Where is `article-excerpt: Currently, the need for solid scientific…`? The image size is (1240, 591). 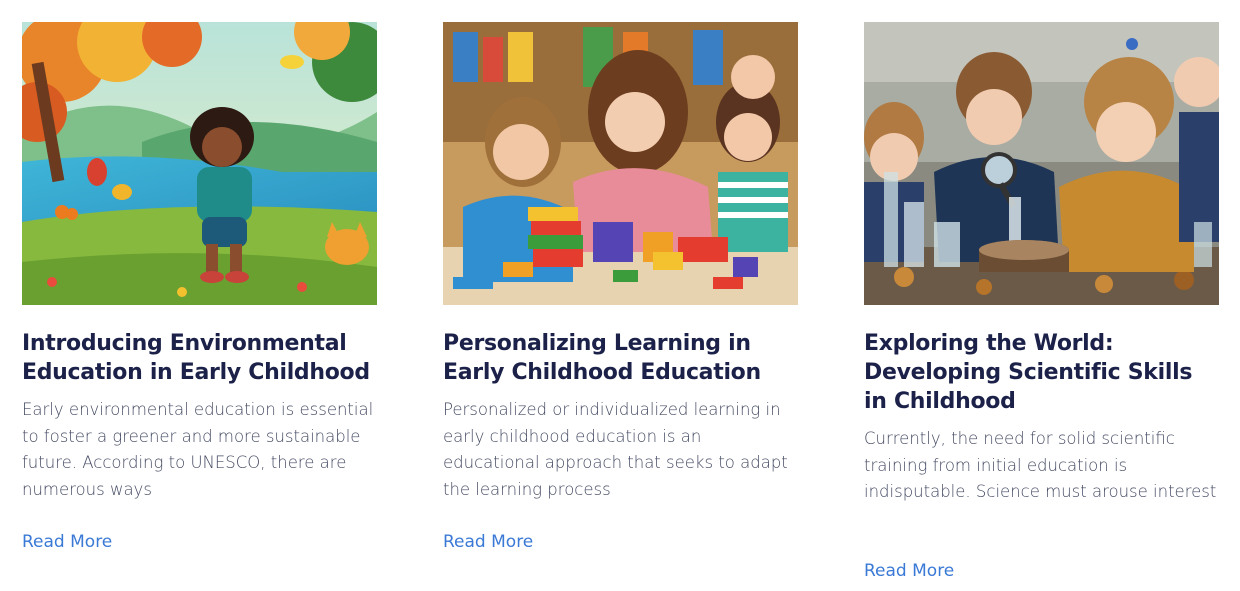 article-excerpt: Currently, the need for solid scientific… is located at coordinates (1040, 465).